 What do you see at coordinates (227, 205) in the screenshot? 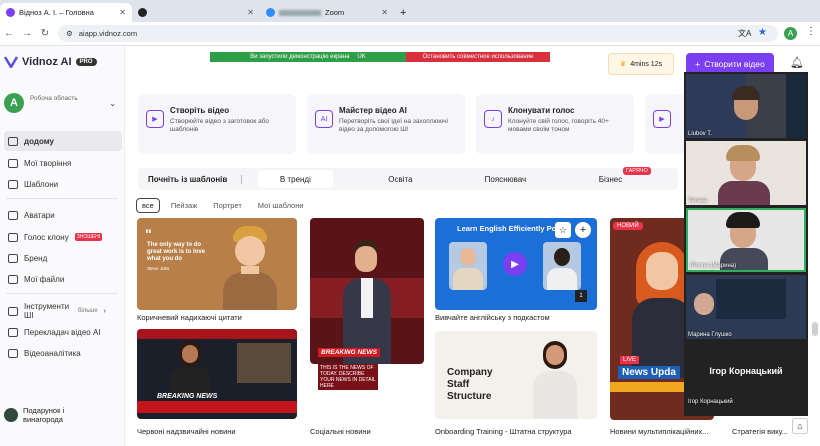
I see `filter-portrait: Портрет` at bounding box center [227, 205].